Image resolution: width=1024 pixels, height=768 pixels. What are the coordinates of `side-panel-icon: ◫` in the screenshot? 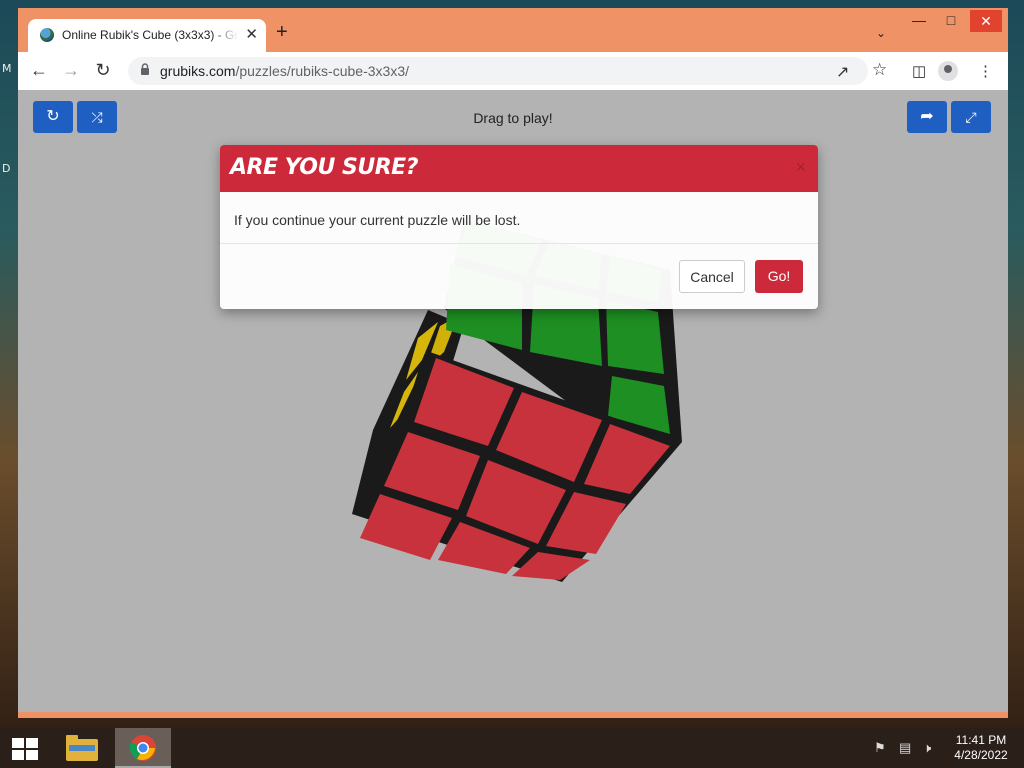 It's located at (919, 71).